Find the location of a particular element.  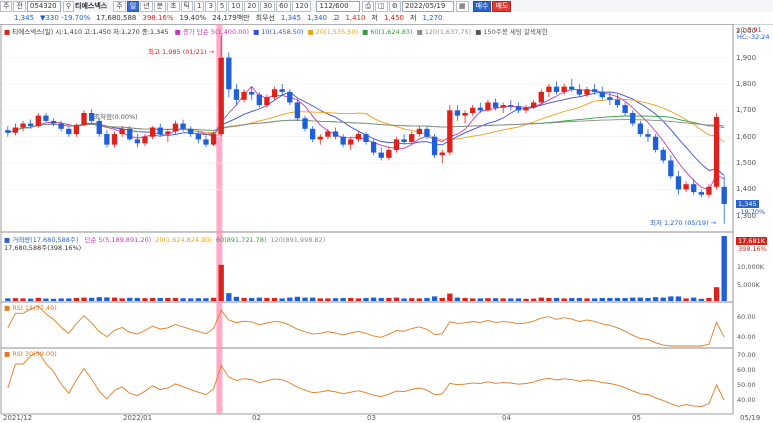

interval-20: 20 is located at coordinates (252, 6).